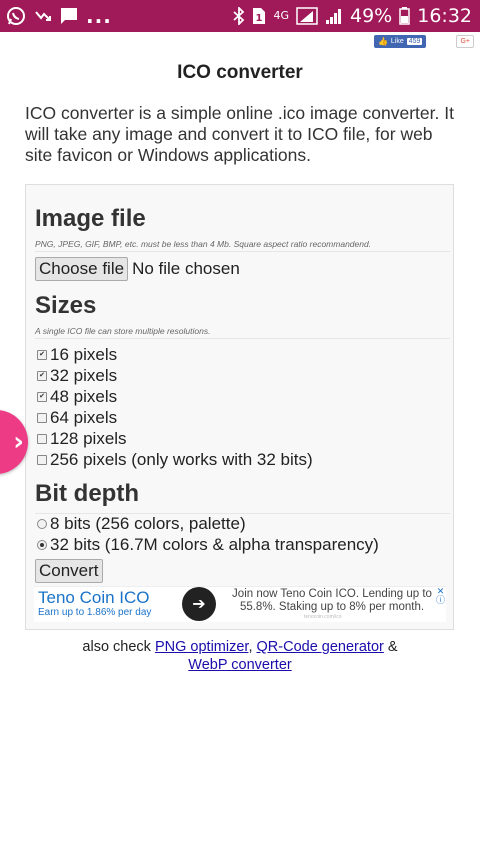 Image resolution: width=480 pixels, height=854 pixels. I want to click on google-plus-button: G+, so click(465, 41).